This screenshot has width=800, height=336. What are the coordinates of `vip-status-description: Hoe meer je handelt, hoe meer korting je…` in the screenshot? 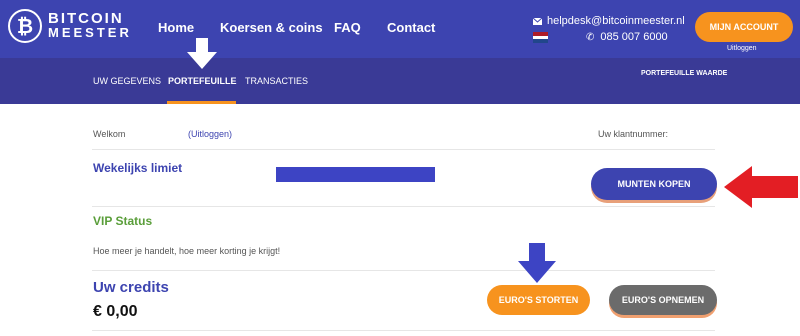 It's located at (187, 251).